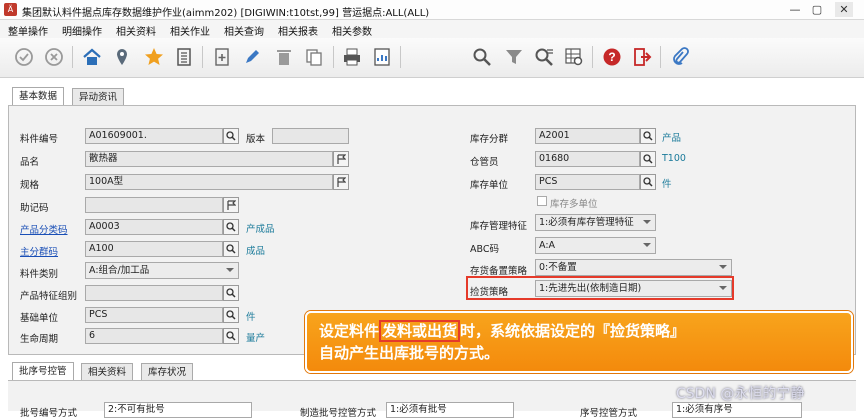 The image size is (864, 419). Describe the element at coordinates (284, 57) in the screenshot. I see `delete-trash-icon` at that location.